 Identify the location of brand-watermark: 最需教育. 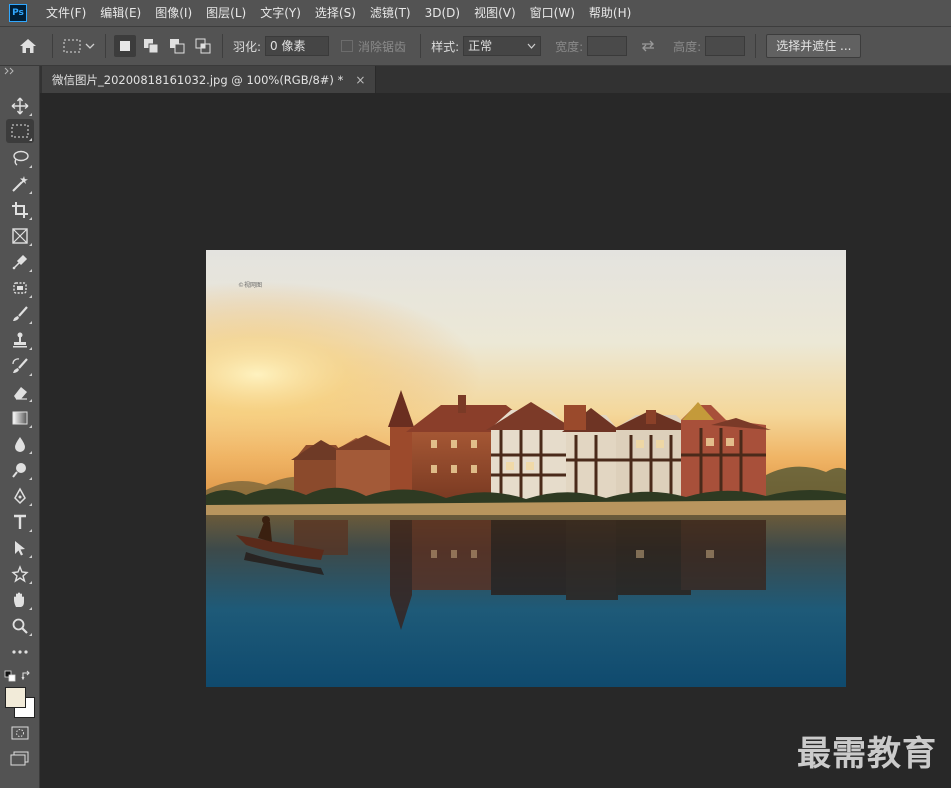
(867, 754).